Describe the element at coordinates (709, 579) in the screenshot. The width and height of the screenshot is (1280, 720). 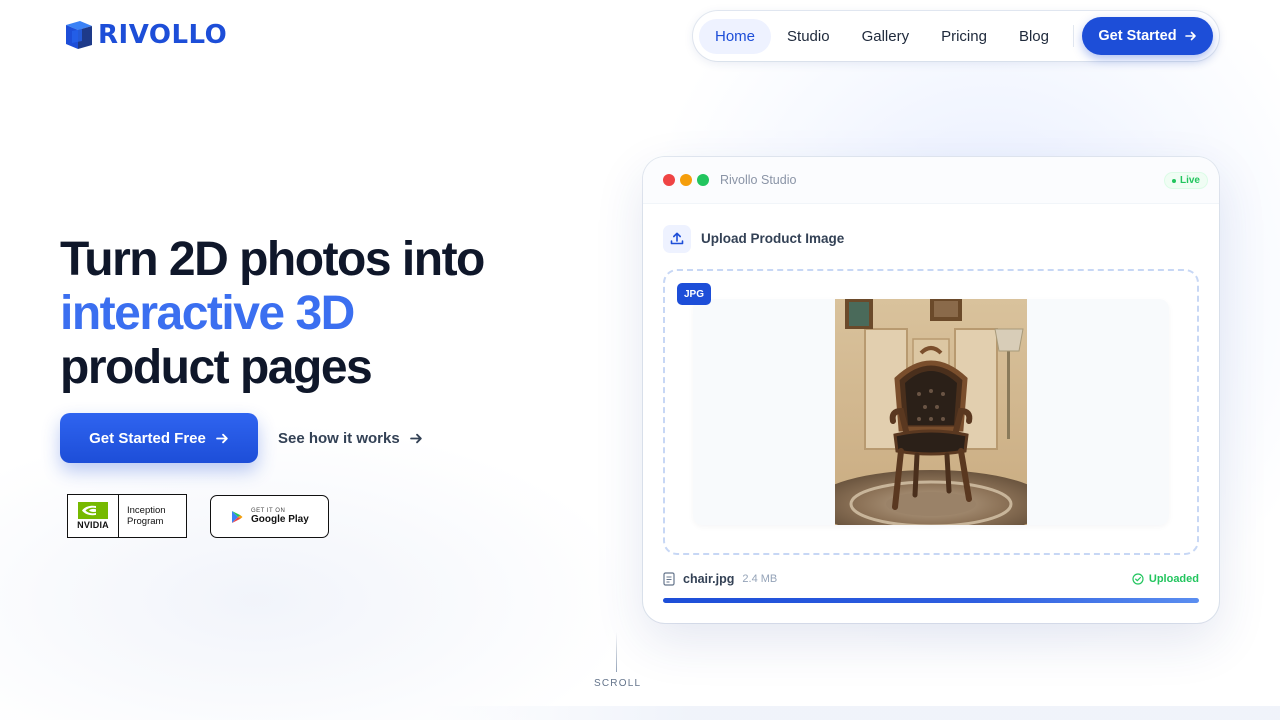
I see `file-name: chair.jpg` at that location.